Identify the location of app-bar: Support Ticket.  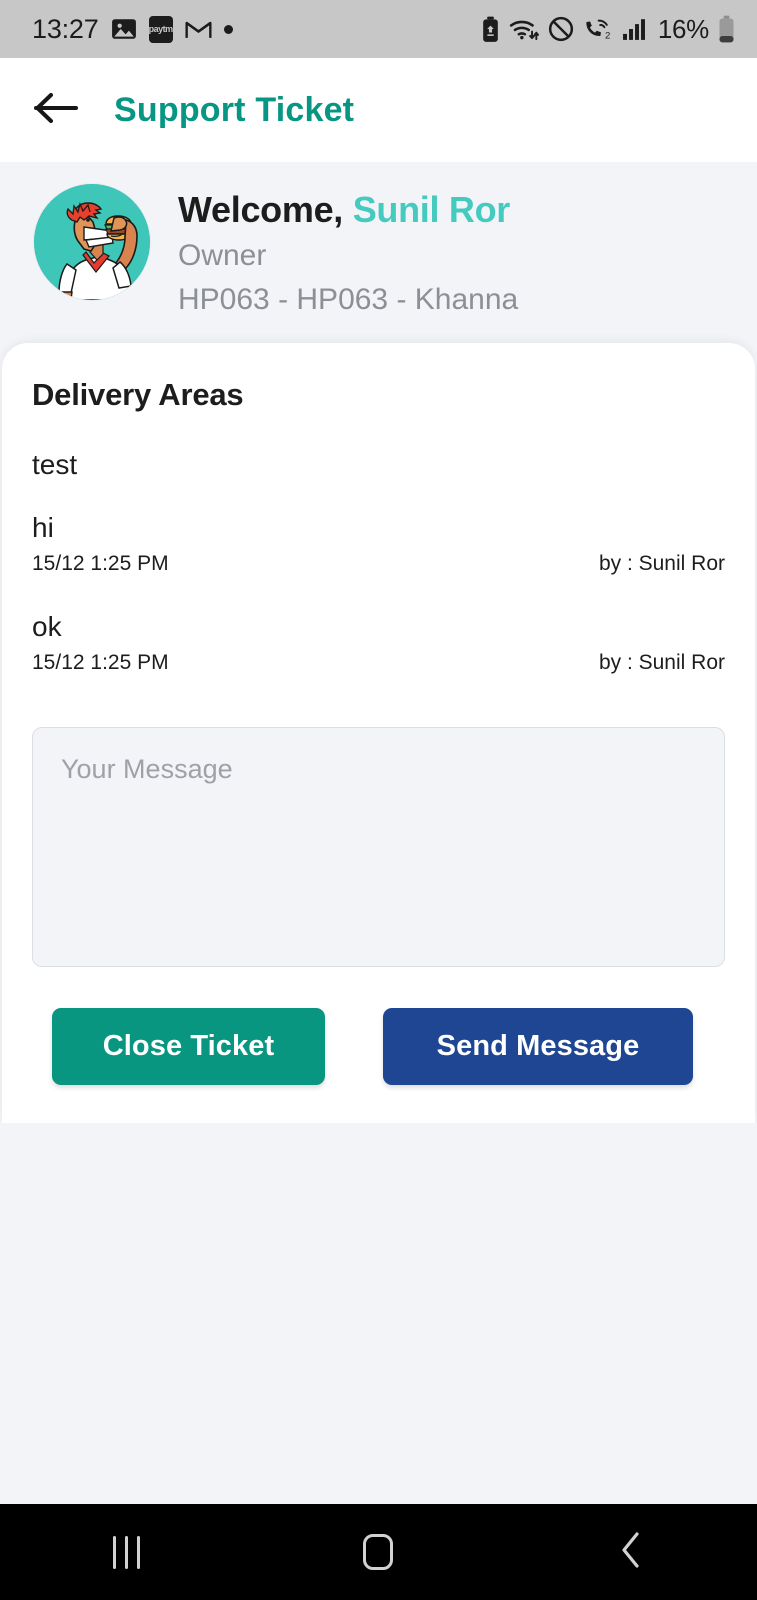
(378, 110).